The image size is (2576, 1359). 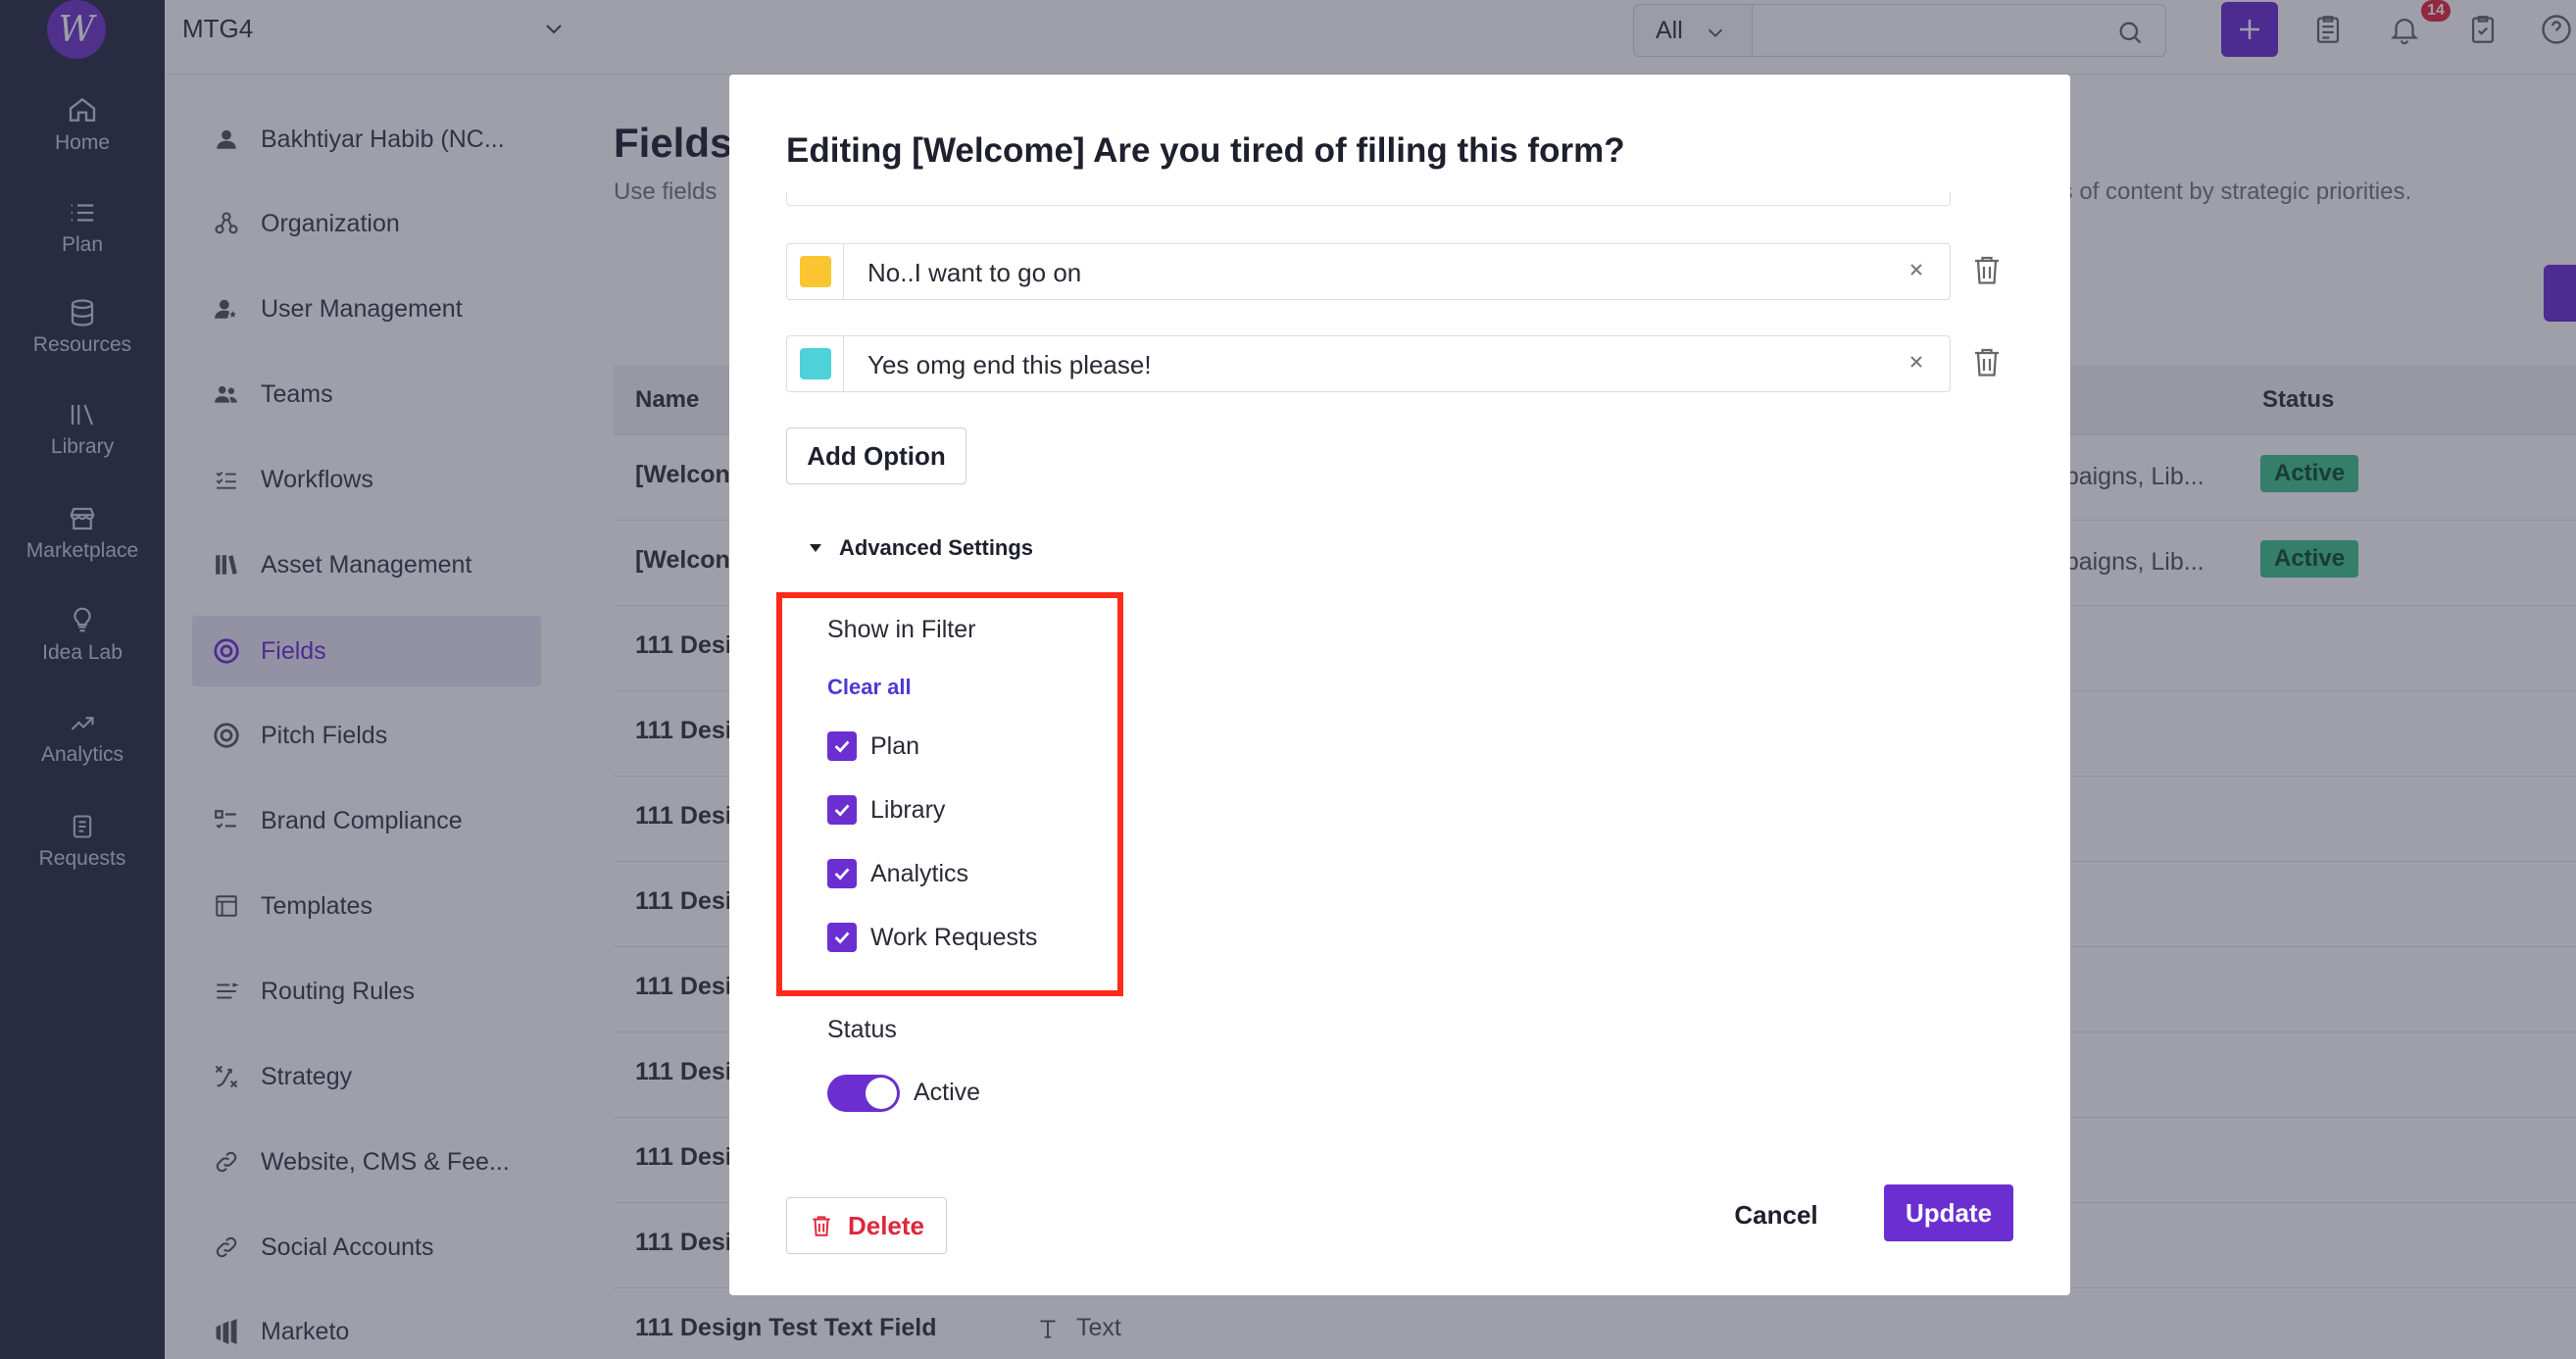 I want to click on status-toggle-label: Active, so click(x=947, y=1092).